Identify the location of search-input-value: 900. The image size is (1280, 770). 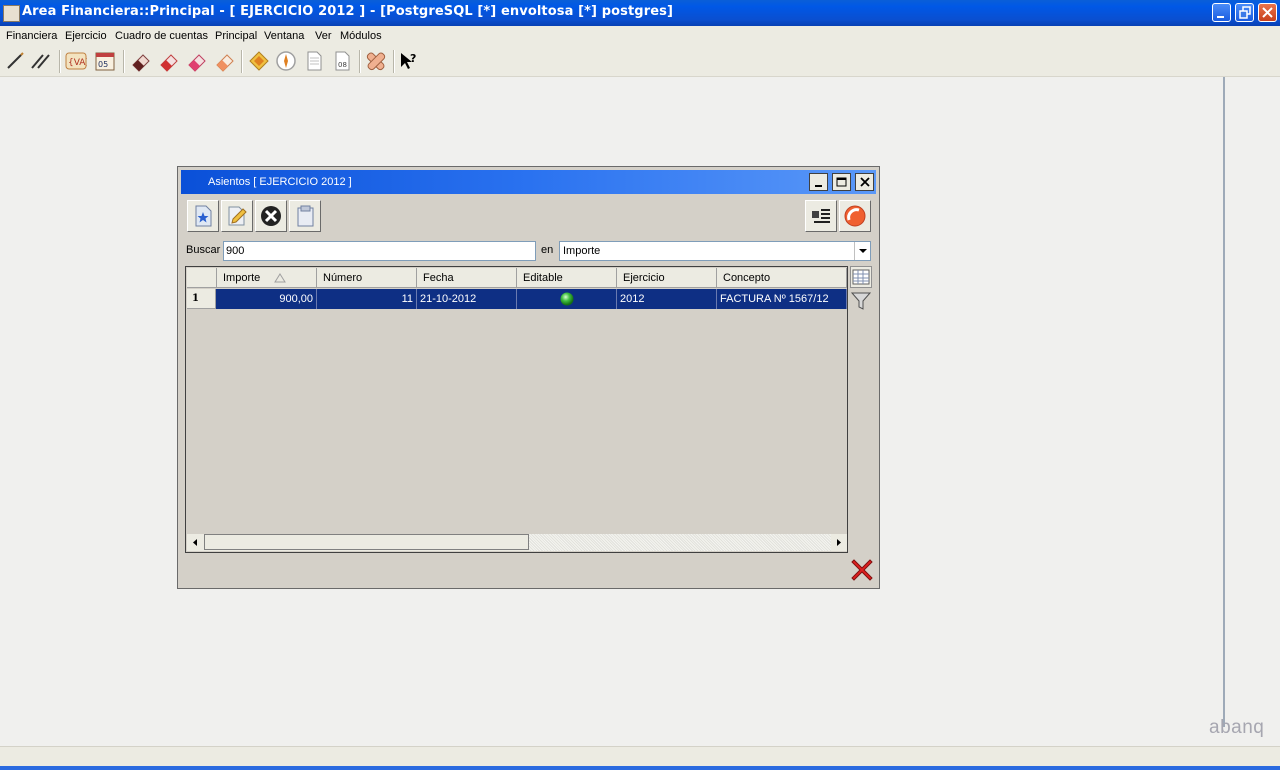
(235, 251).